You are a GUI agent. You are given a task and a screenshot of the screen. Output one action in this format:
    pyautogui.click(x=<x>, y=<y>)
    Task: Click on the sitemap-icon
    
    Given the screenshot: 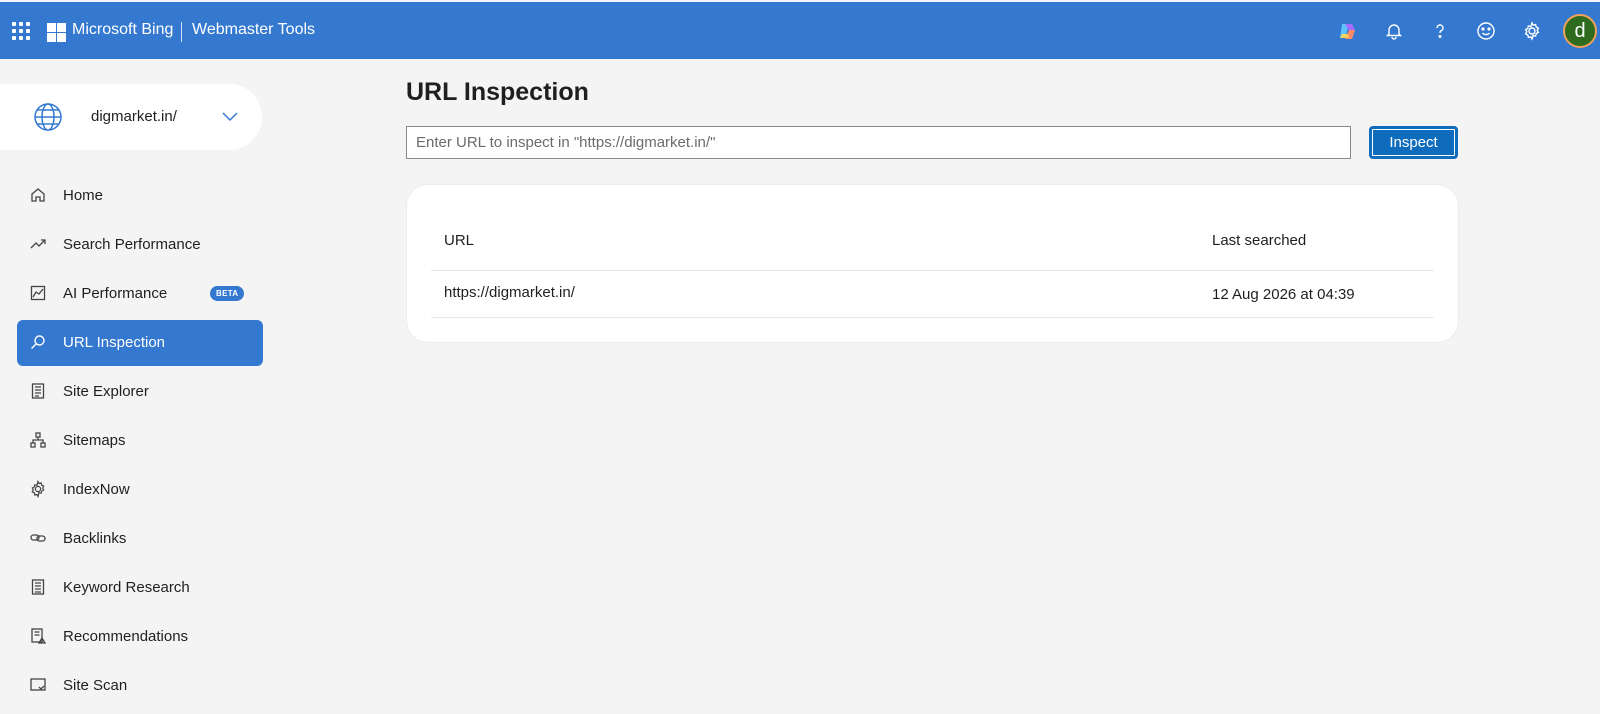 What is the action you would take?
    pyautogui.click(x=38, y=440)
    